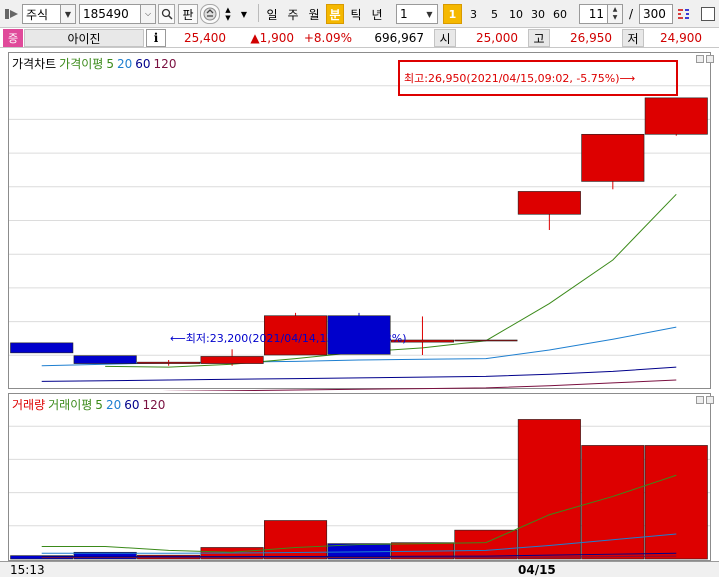 This screenshot has width=719, height=577. I want to click on interval-3: 3, so click(473, 14).